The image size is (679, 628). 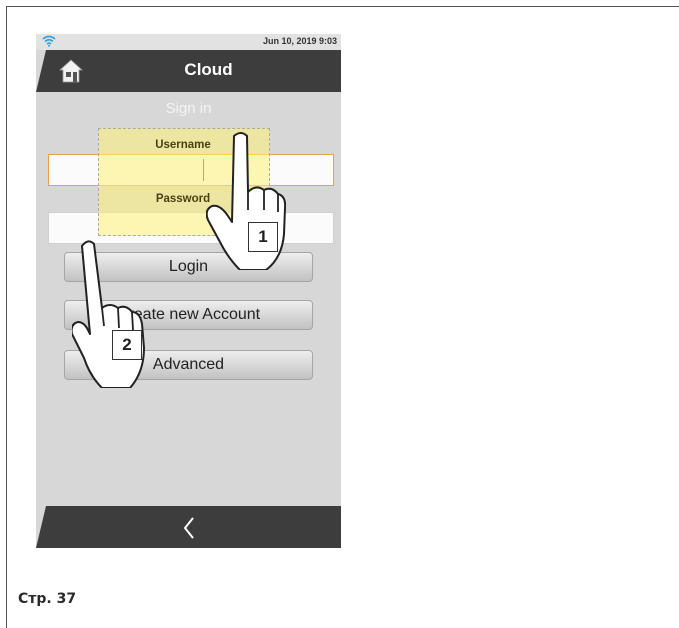 What do you see at coordinates (188, 108) in the screenshot?
I see `signin-heading: Sign in` at bounding box center [188, 108].